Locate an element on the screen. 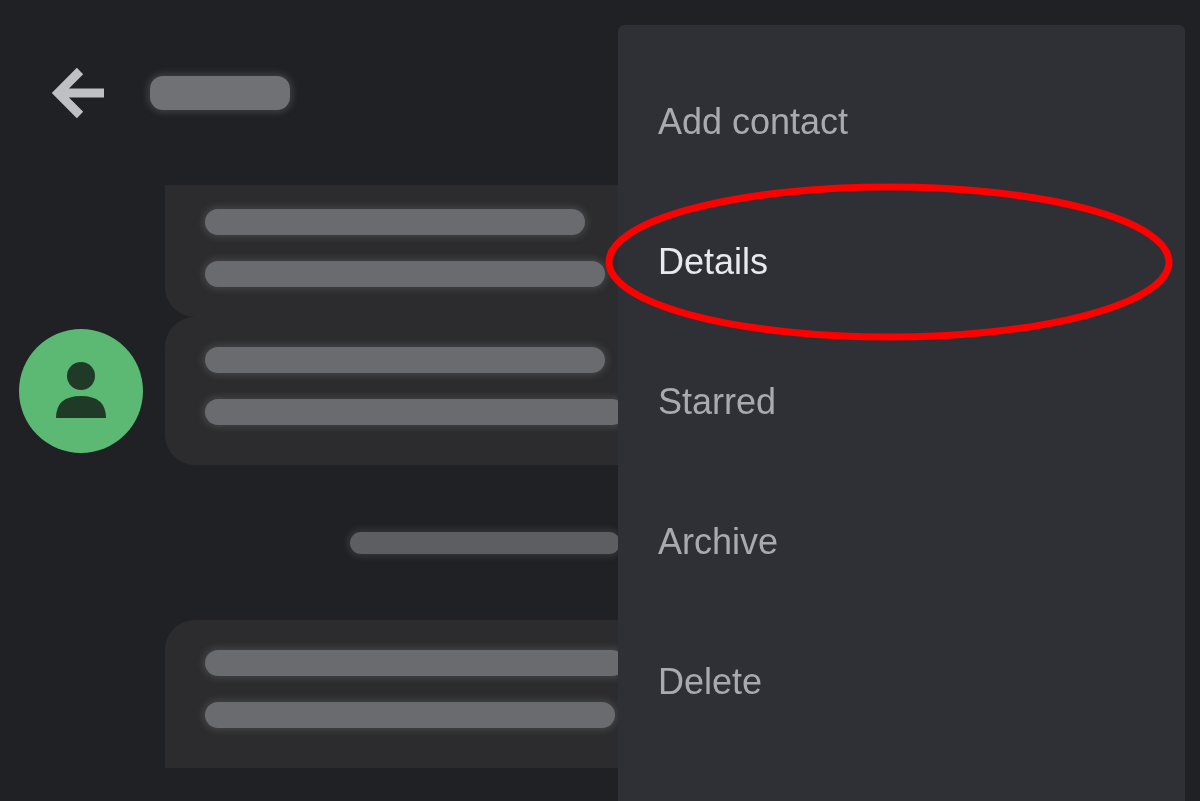 This screenshot has height=801, width=1200. menu-item: Starred is located at coordinates (901, 450).